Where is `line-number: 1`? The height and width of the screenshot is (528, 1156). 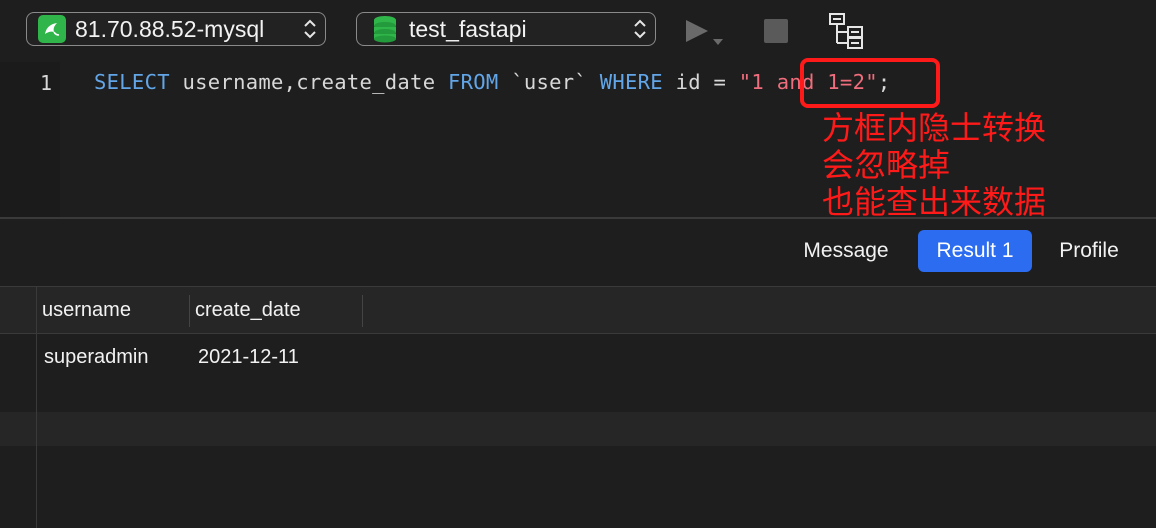 line-number: 1 is located at coordinates (46, 83).